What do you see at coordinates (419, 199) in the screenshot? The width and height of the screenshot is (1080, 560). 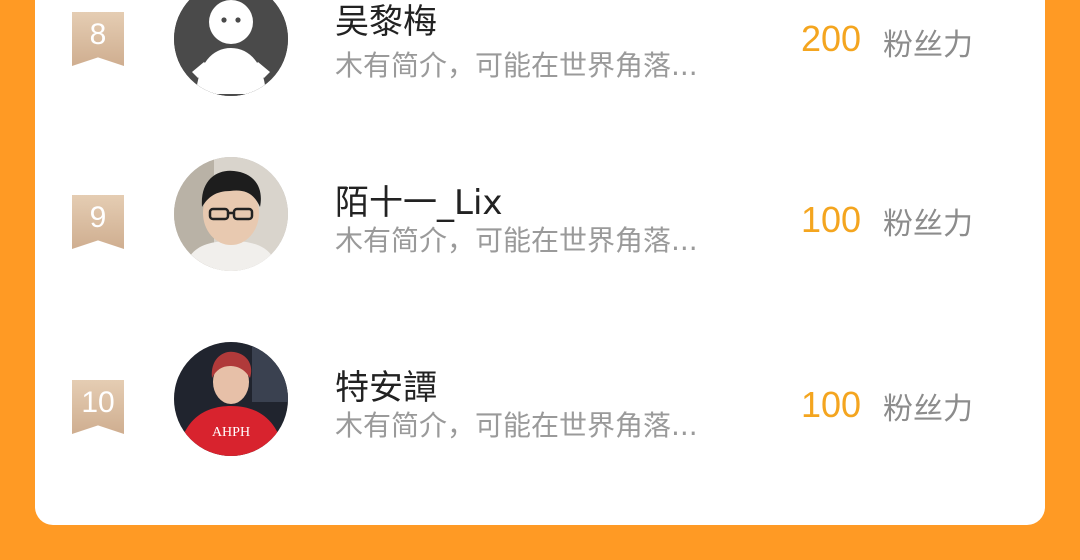 I see `user-name: 陌十一_Lix` at bounding box center [419, 199].